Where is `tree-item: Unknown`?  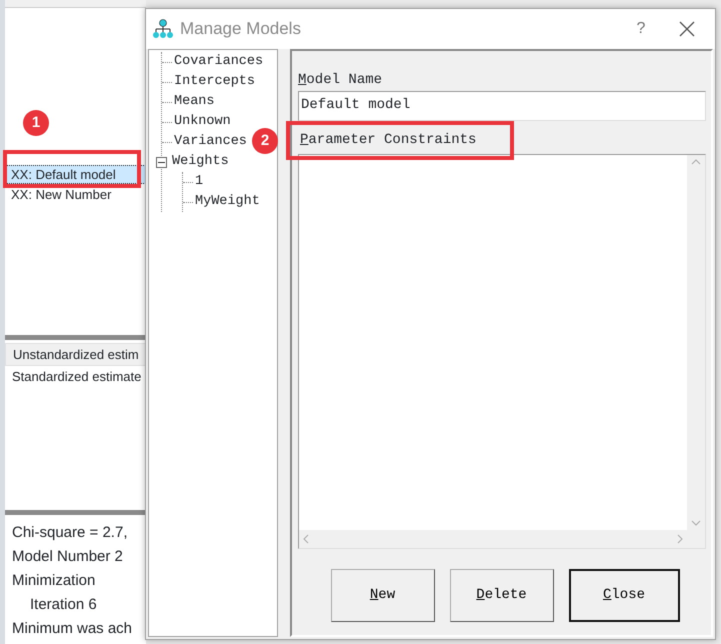
tree-item: Unknown is located at coordinates (202, 122).